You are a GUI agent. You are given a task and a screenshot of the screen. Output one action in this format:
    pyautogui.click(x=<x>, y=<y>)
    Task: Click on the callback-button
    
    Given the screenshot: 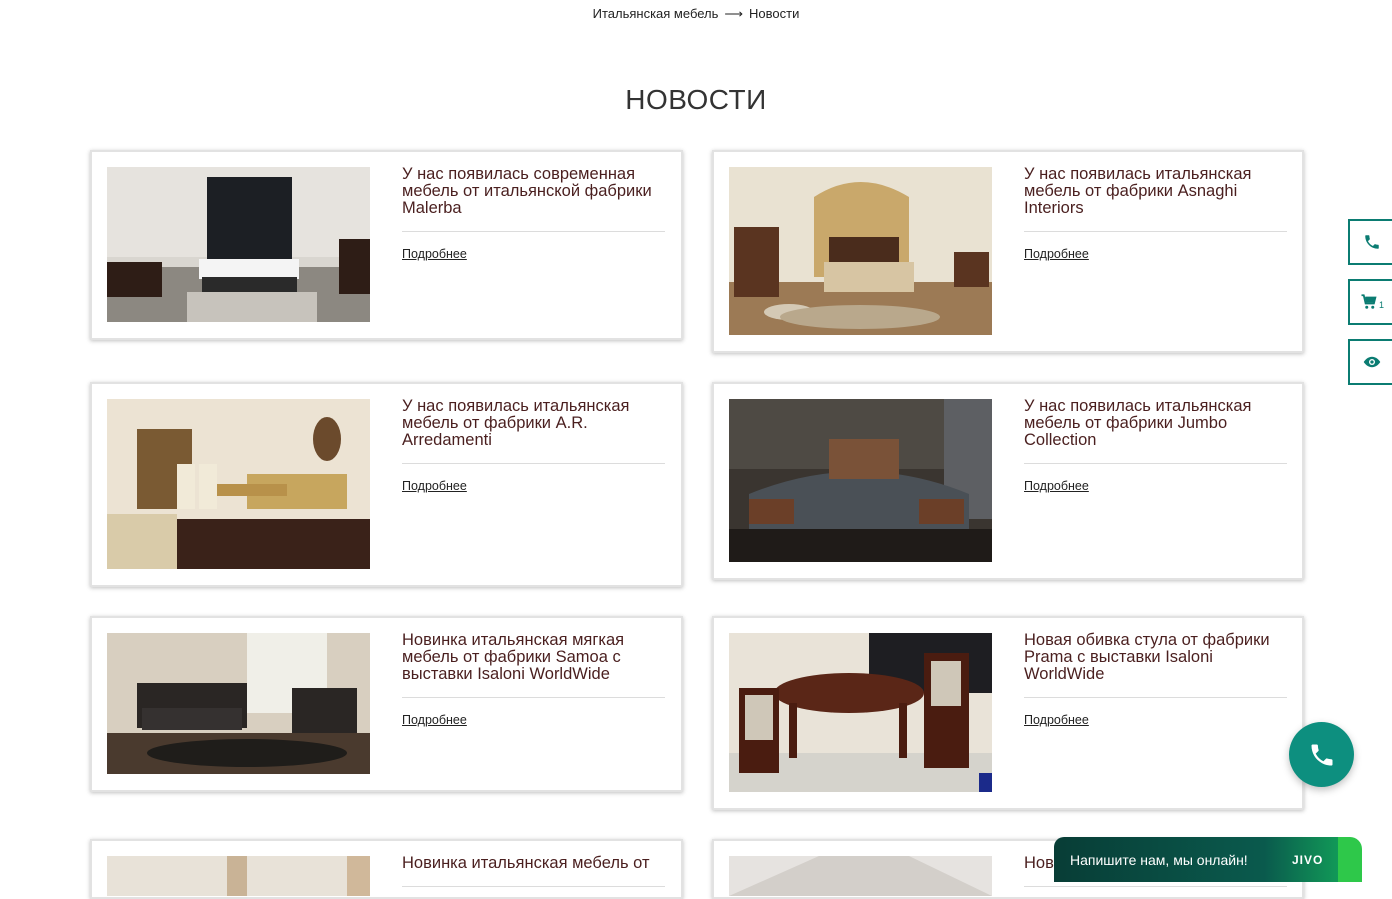 What is the action you would take?
    pyautogui.click(x=1321, y=754)
    